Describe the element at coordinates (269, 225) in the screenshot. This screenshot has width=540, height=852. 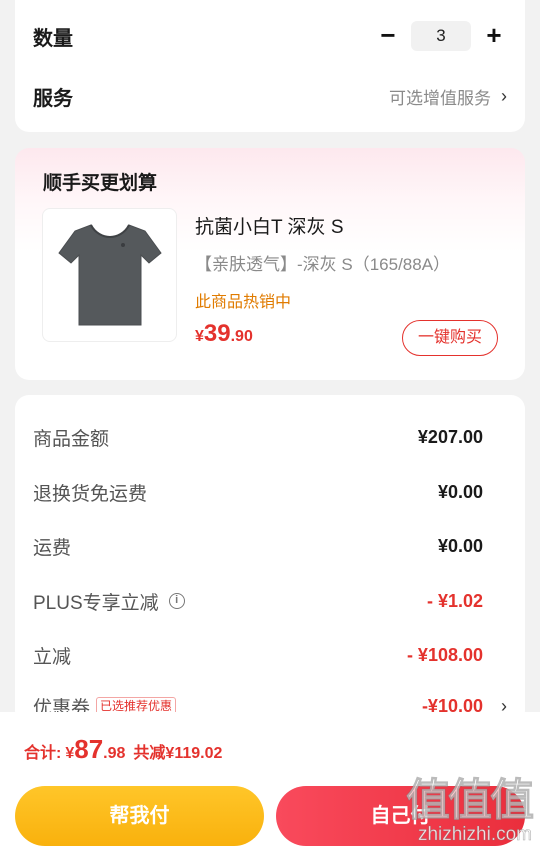
I see `product-name: 抗菌小白T 深灰 S` at that location.